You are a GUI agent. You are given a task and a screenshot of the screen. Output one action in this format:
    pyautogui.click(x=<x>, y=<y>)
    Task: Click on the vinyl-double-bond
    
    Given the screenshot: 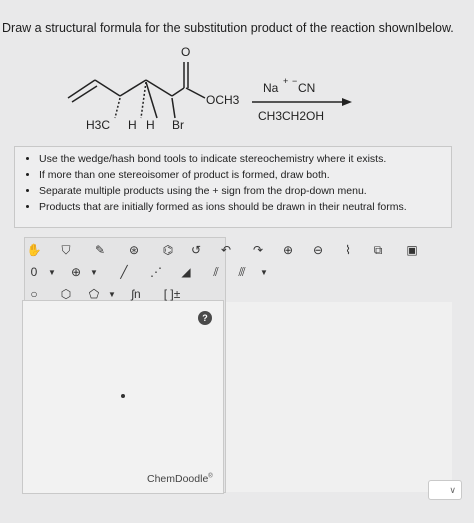 What is the action you would take?
    pyautogui.click(x=84, y=94)
    